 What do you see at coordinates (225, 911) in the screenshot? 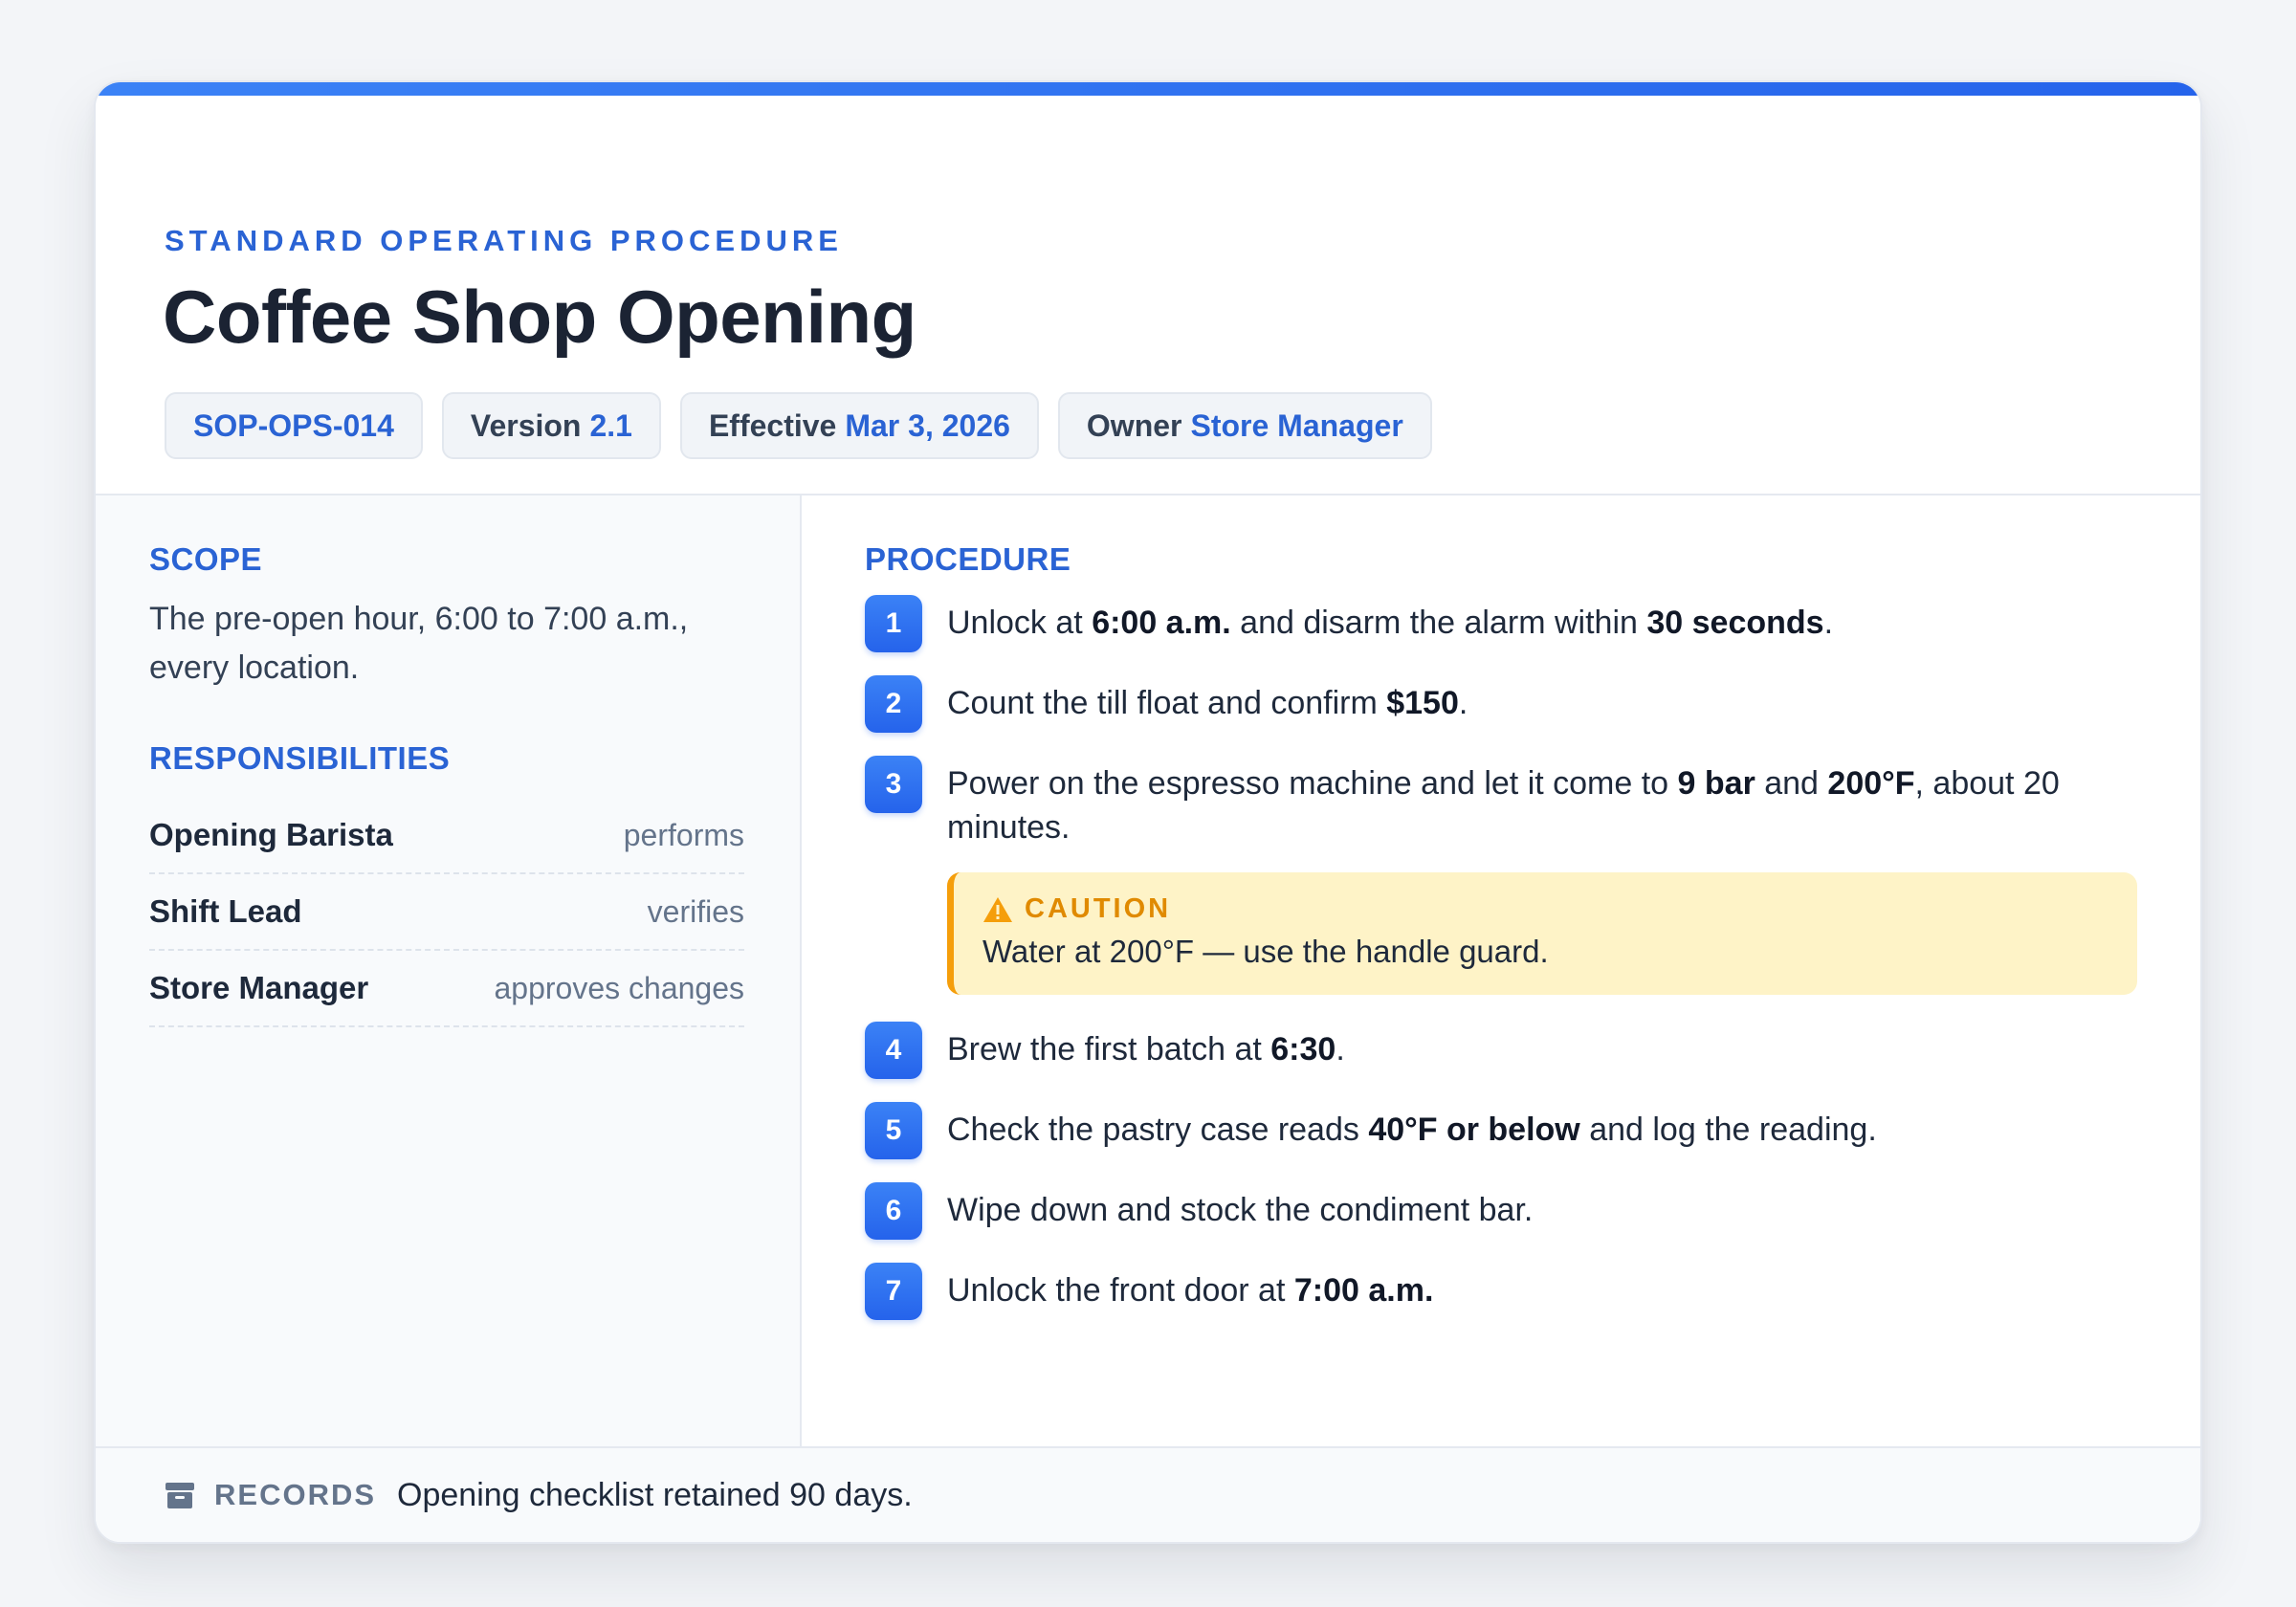
I see `responsibility-role: Shift Lead` at bounding box center [225, 911].